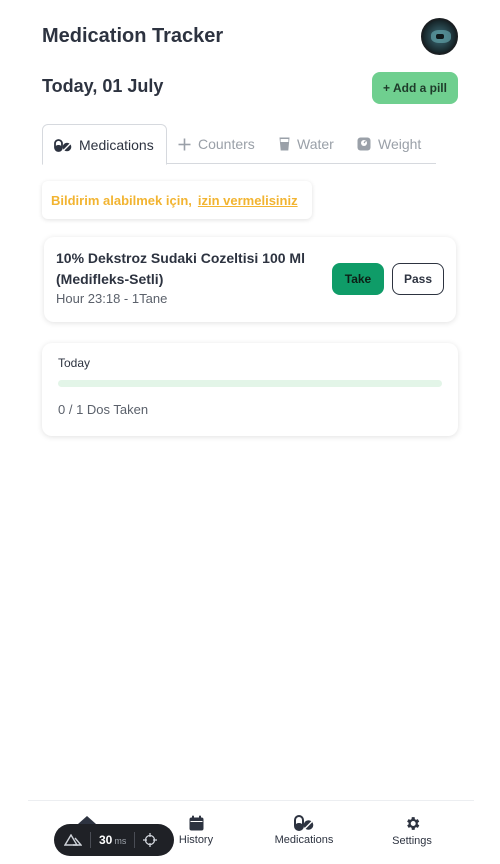 Image resolution: width=500 pixels, height=864 pixels. I want to click on nuxt-logo-icon, so click(73, 840).